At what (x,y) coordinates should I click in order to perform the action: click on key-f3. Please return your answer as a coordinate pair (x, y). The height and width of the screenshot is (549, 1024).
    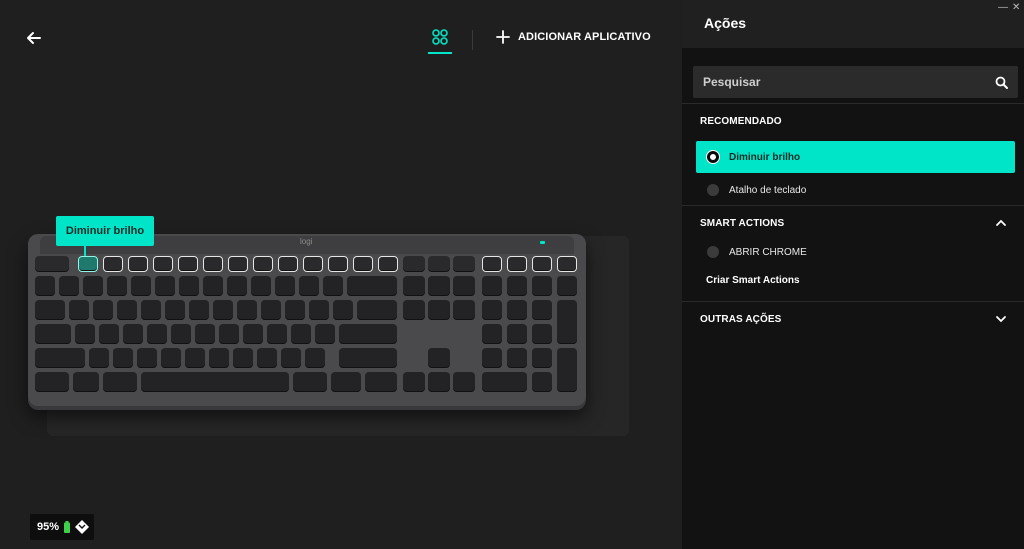
    Looking at the image, I should click on (138, 264).